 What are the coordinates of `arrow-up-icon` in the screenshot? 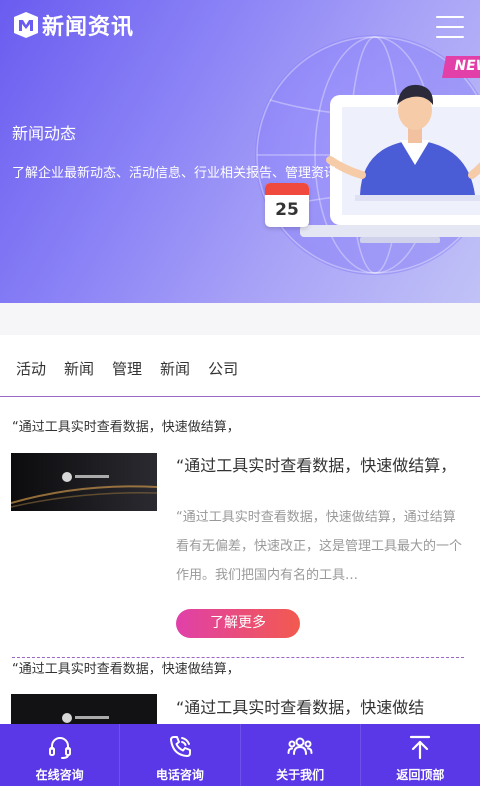 It's located at (420, 747).